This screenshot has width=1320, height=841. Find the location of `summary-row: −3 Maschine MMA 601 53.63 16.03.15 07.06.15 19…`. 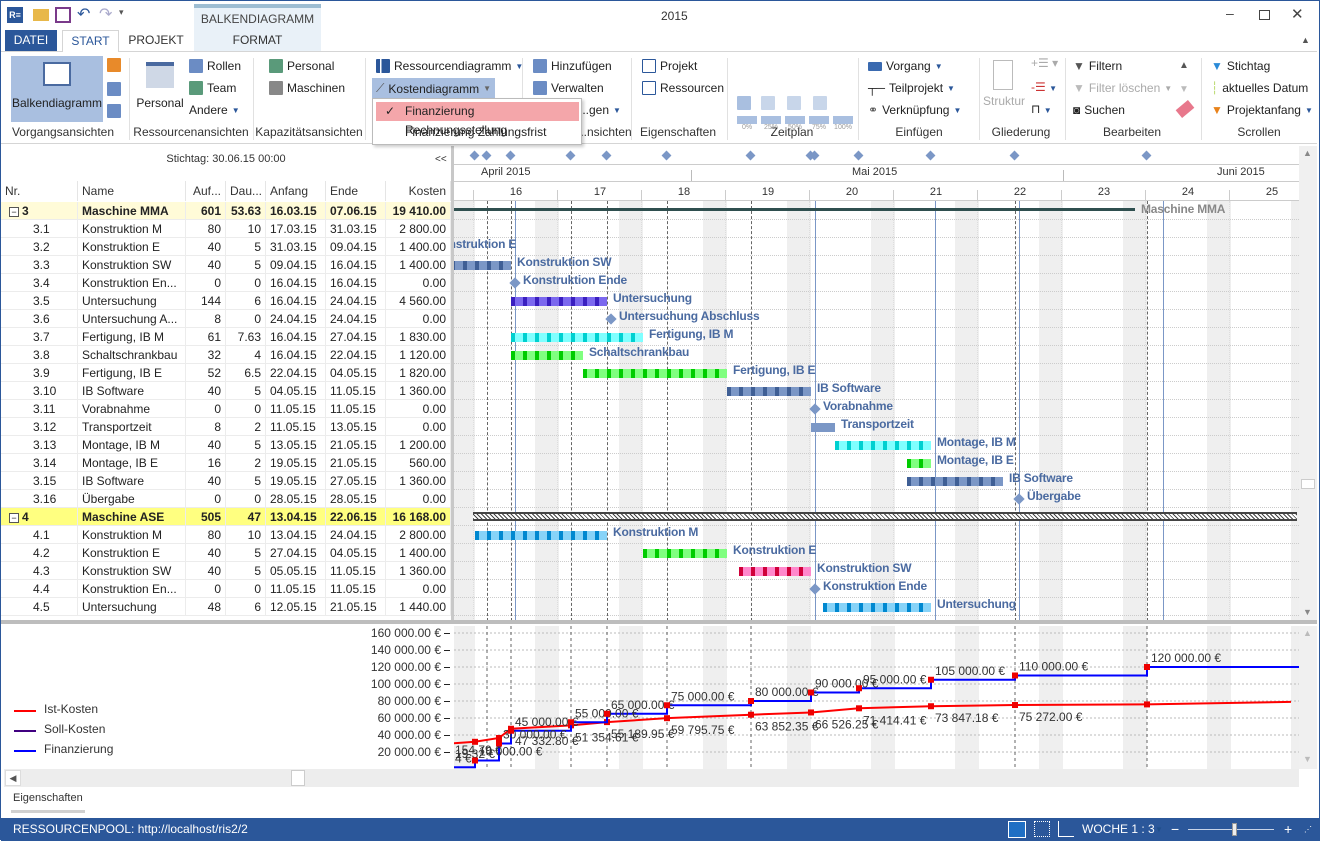

summary-row: −3 Maschine MMA 601 53.63 16.03.15 07.06.15 19… is located at coordinates (226, 211).